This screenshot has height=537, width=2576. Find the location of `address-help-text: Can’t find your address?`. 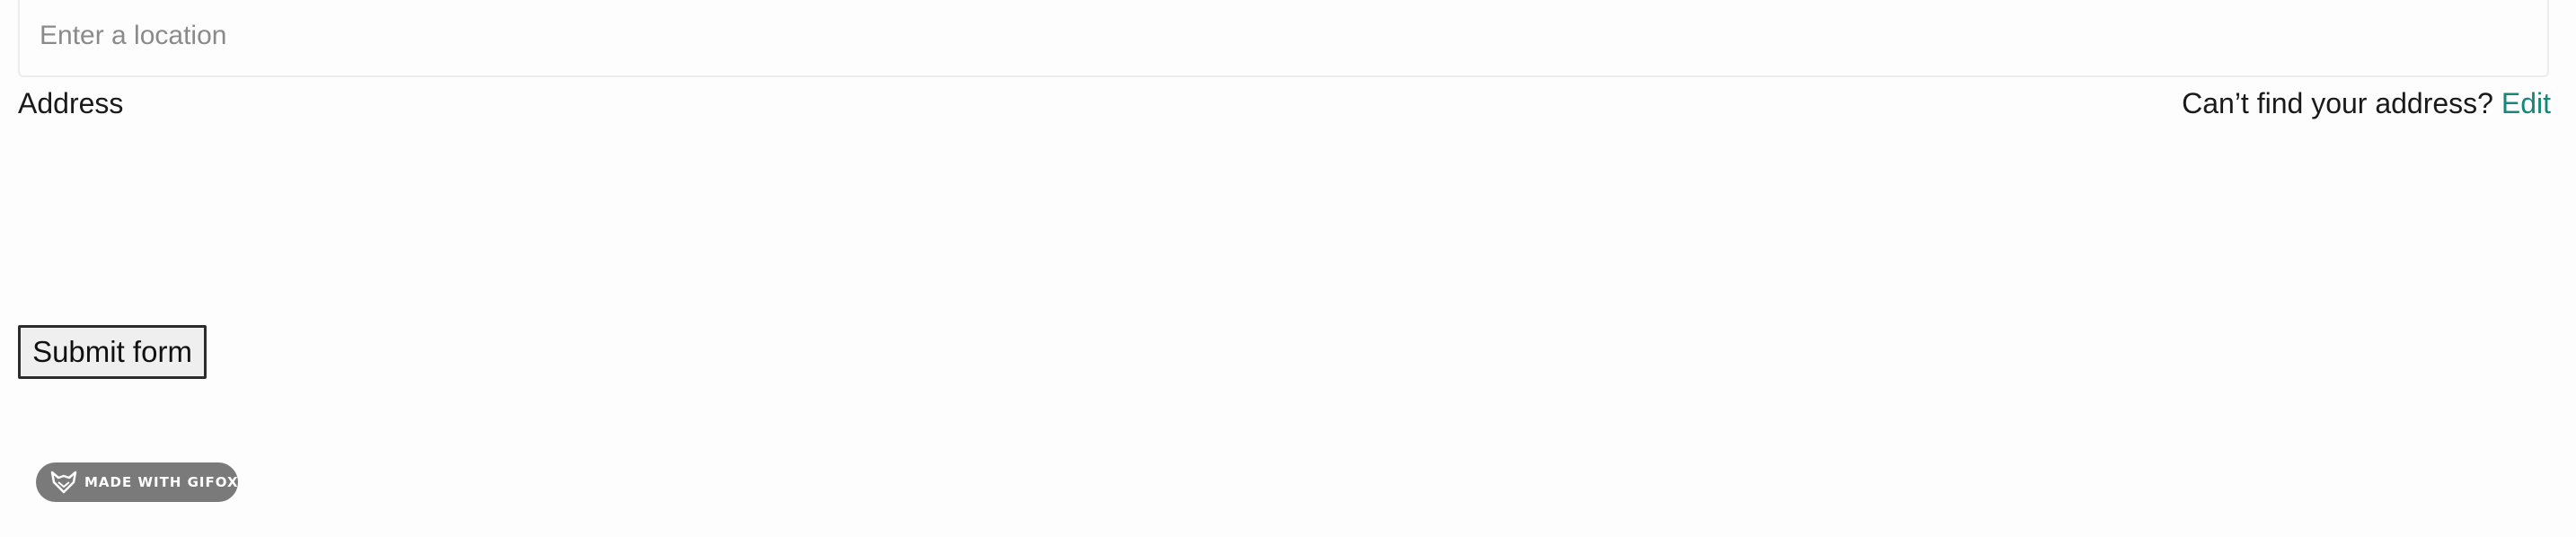

address-help-text: Can’t find your address? is located at coordinates (2337, 103).